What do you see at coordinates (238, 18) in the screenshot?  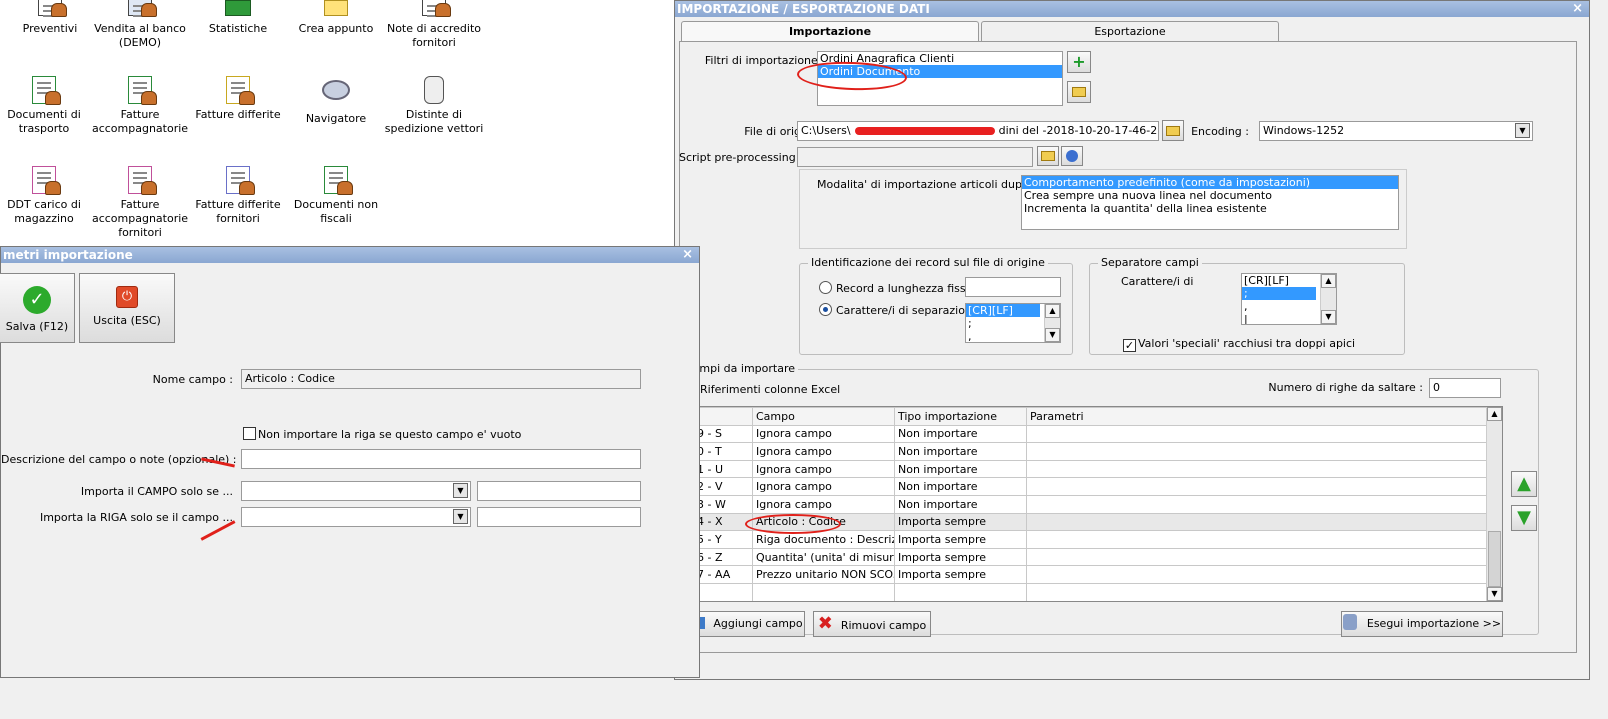 I see `desktop-icon-statistiche: Statistiche` at bounding box center [238, 18].